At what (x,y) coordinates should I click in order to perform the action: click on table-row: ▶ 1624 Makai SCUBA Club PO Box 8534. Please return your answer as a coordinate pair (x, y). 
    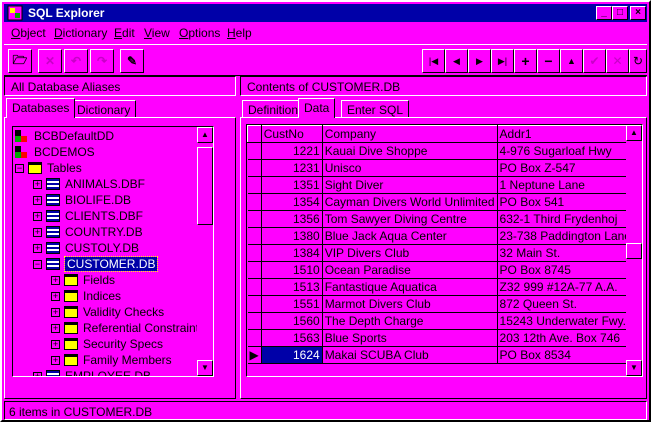
    Looking at the image, I should click on (444, 355).